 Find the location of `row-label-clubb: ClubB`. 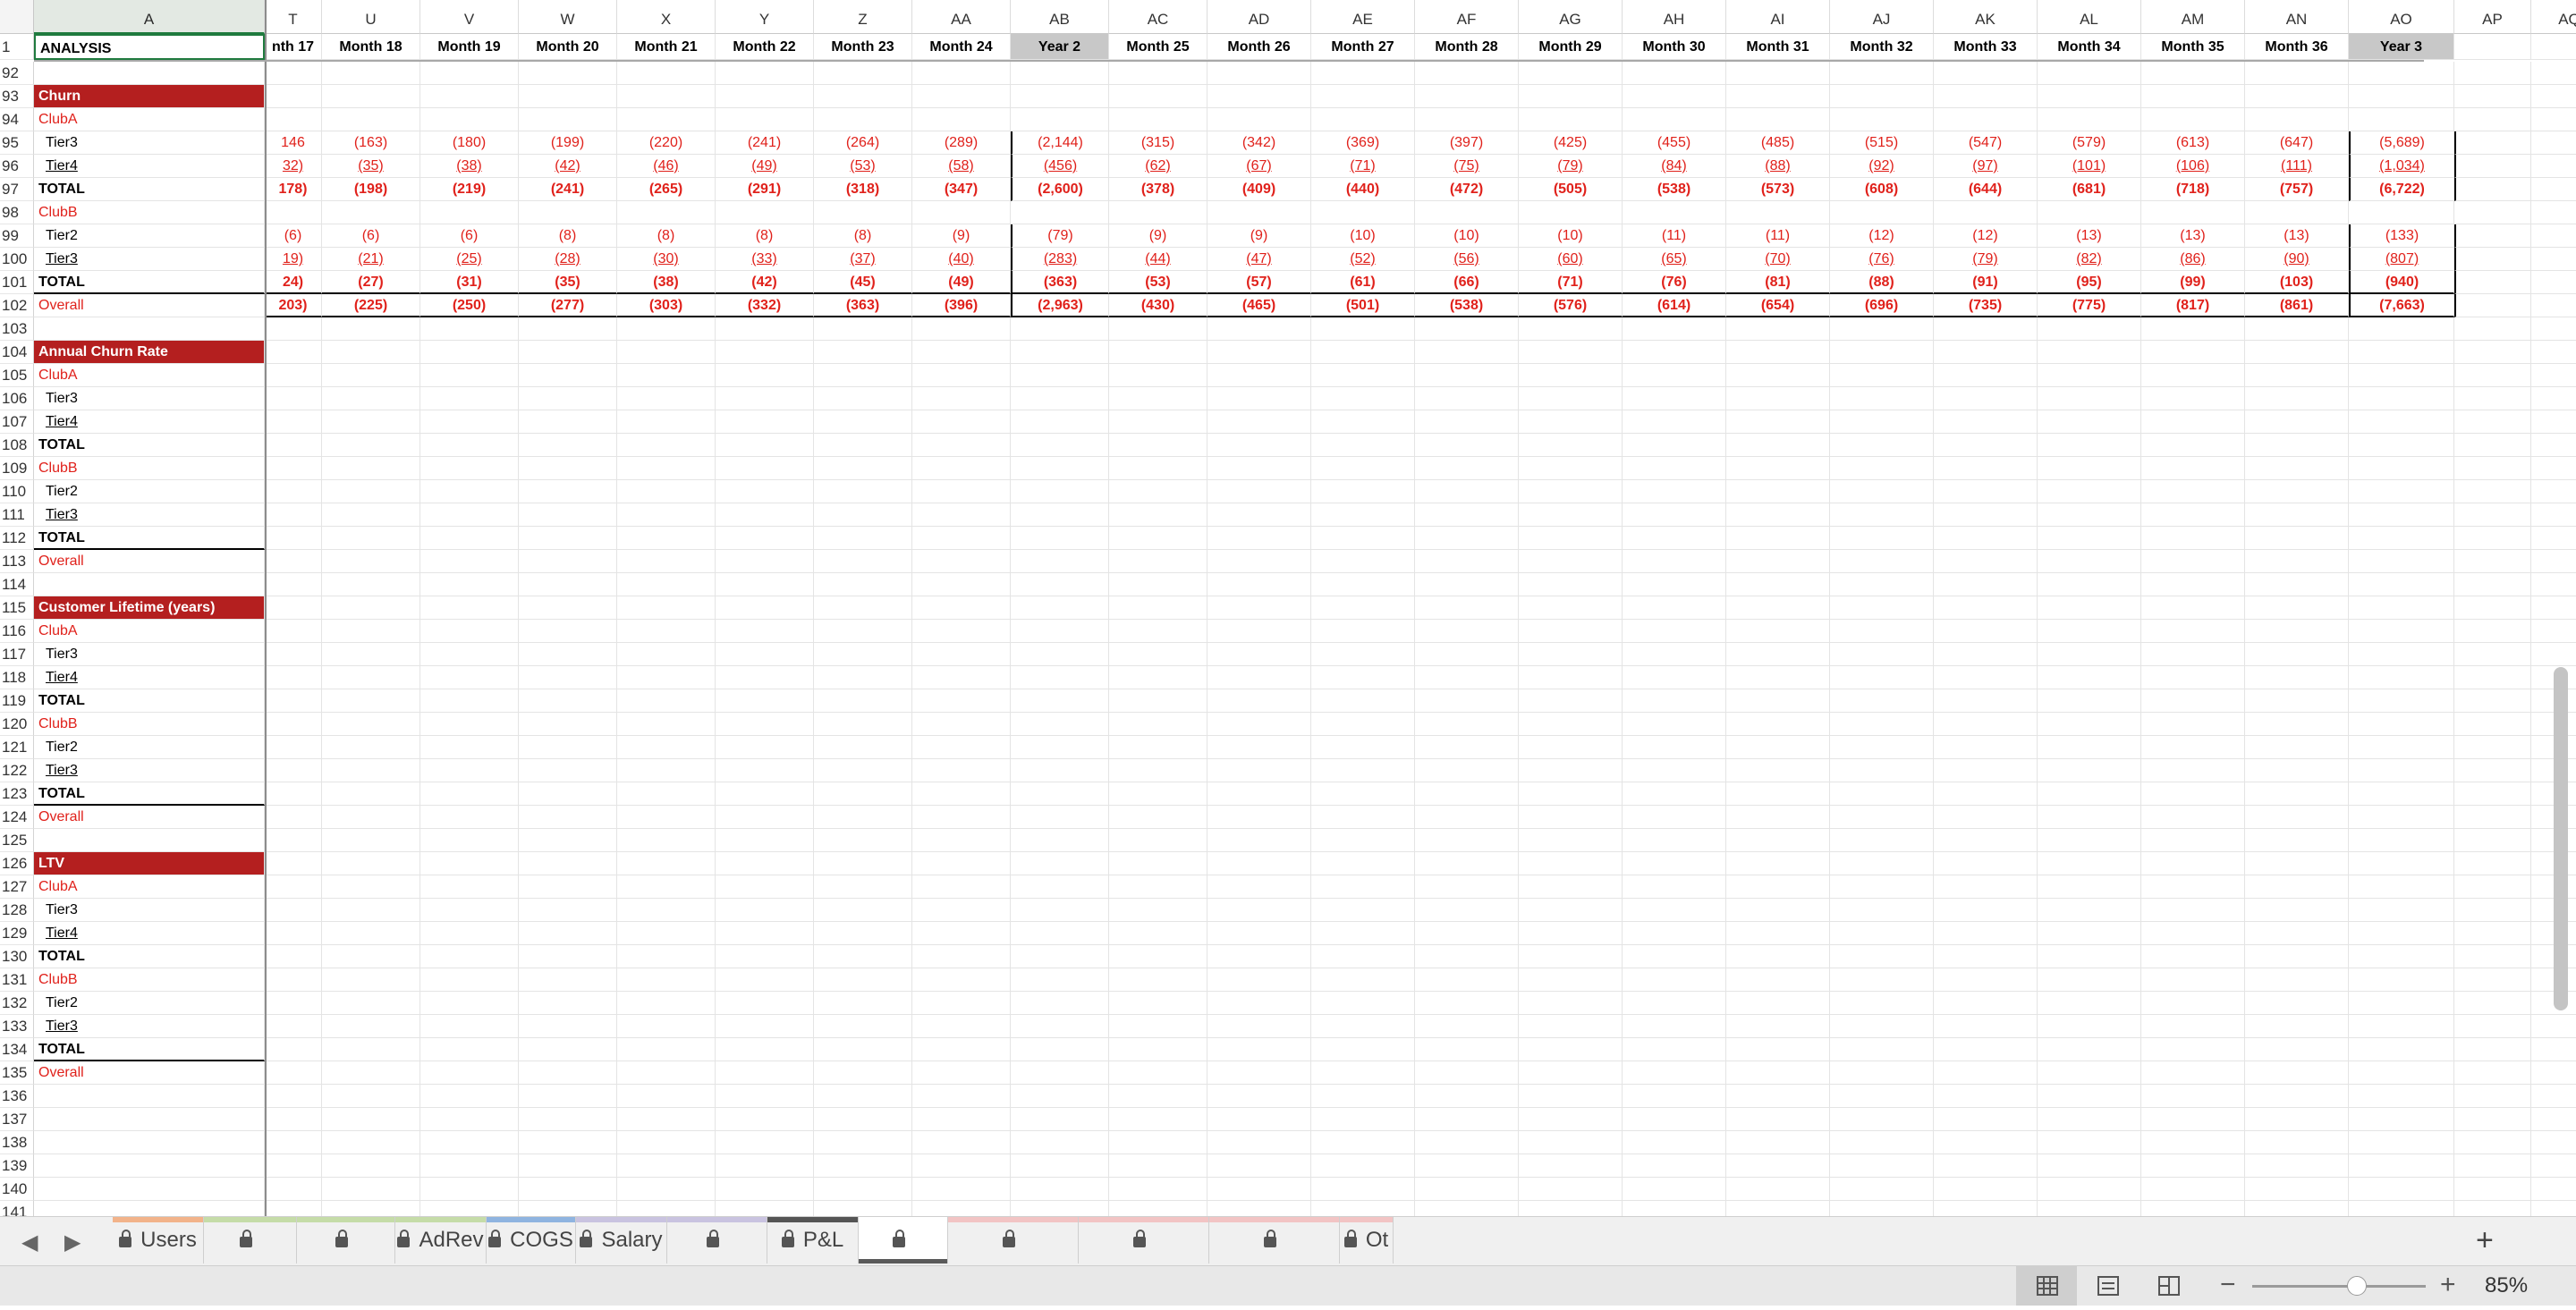

row-label-clubb: ClubB is located at coordinates (149, 980).